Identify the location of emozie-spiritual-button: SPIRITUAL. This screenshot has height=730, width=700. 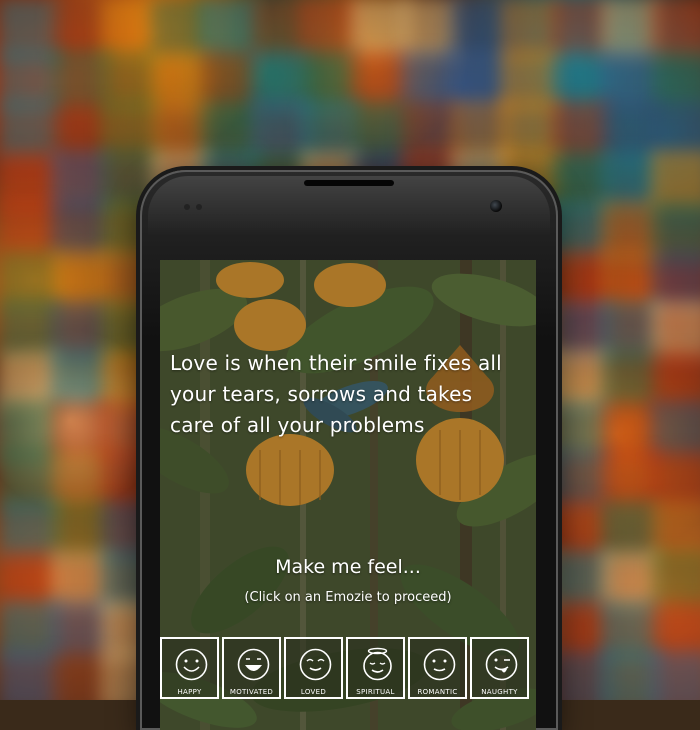
(375, 668).